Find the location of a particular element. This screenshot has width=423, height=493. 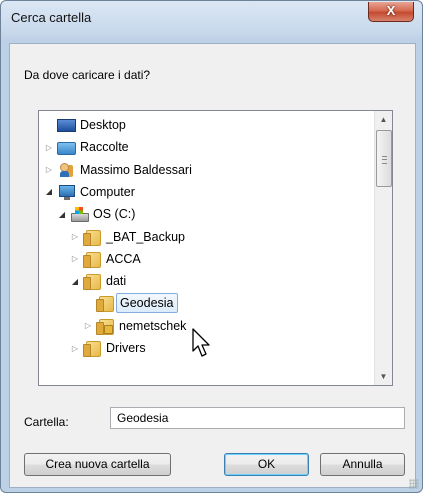

tree-item: ◢ OS (C:) is located at coordinates (96, 214).